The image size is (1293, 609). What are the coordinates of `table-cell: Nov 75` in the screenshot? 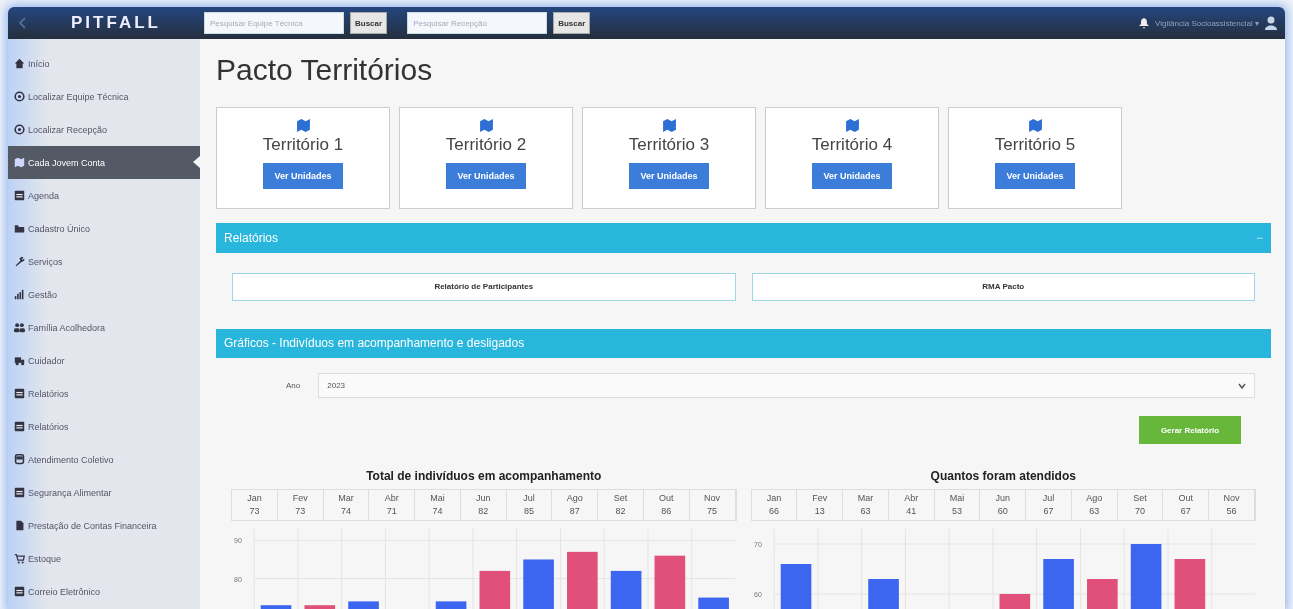 It's located at (712, 505).